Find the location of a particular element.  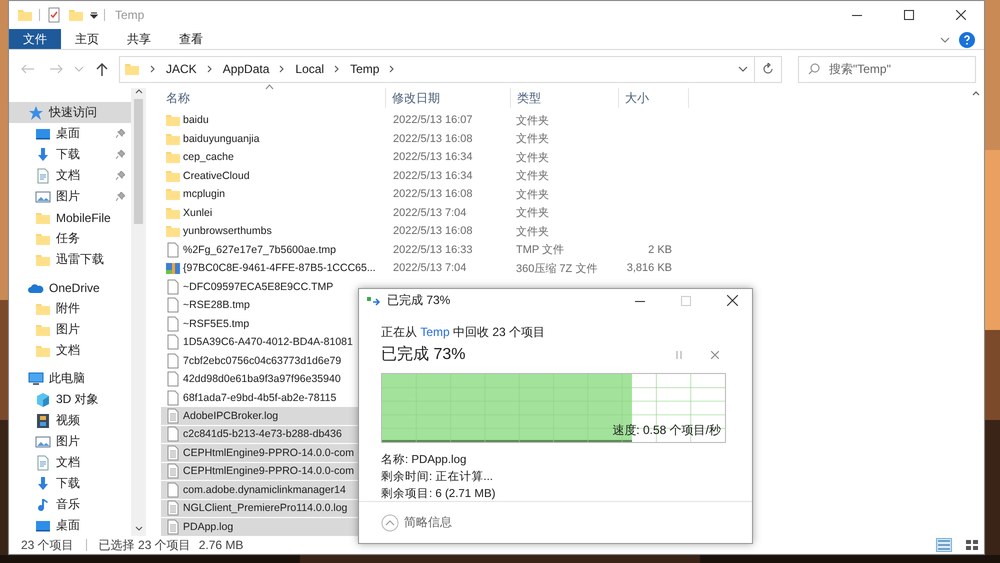

refresh-icon is located at coordinates (768, 69).